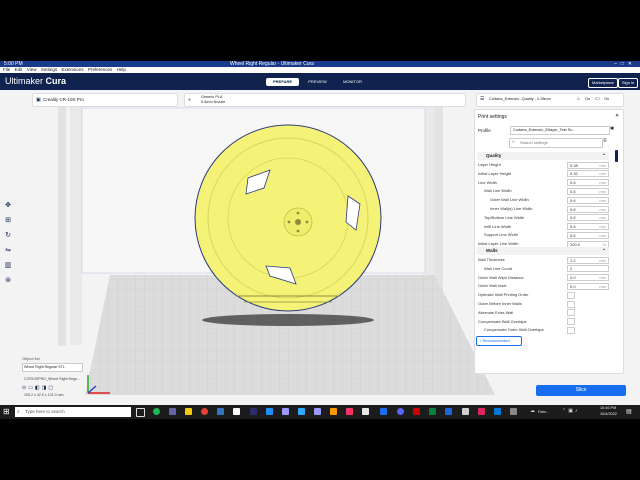  What do you see at coordinates (581, 390) in the screenshot?
I see `slice-button: Slice` at bounding box center [581, 390].